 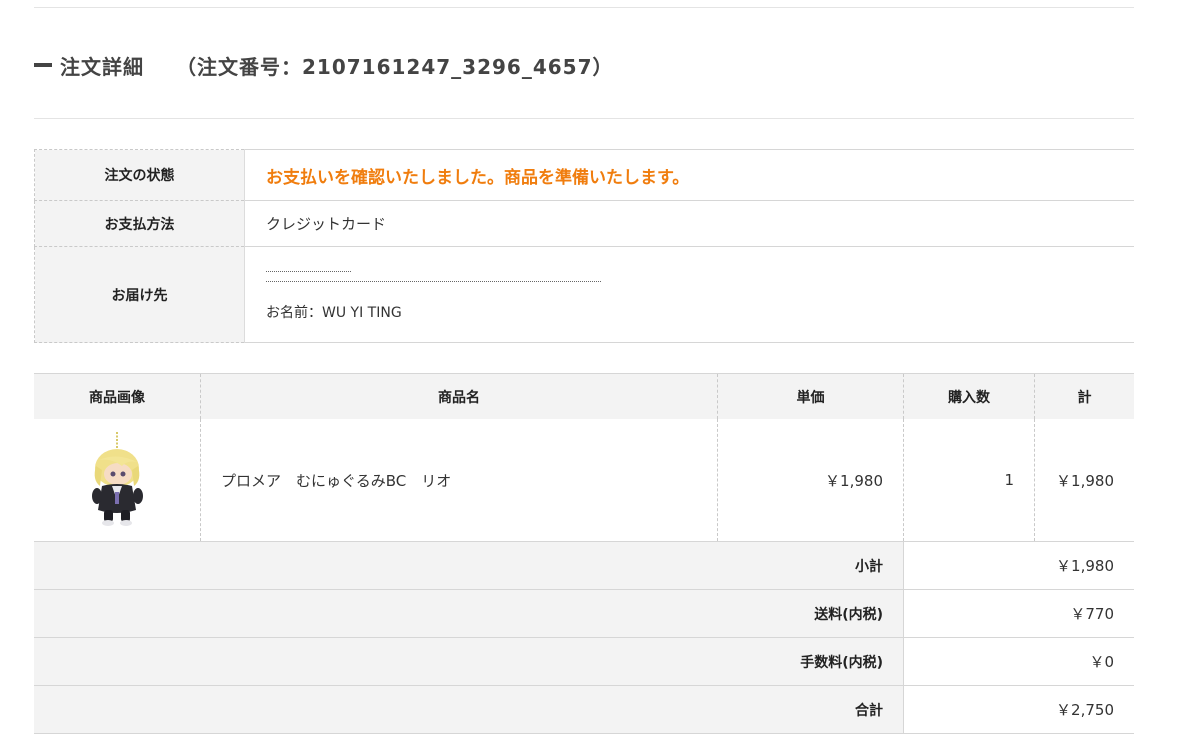 What do you see at coordinates (139, 175) in the screenshot?
I see `status-label: 注文の状態` at bounding box center [139, 175].